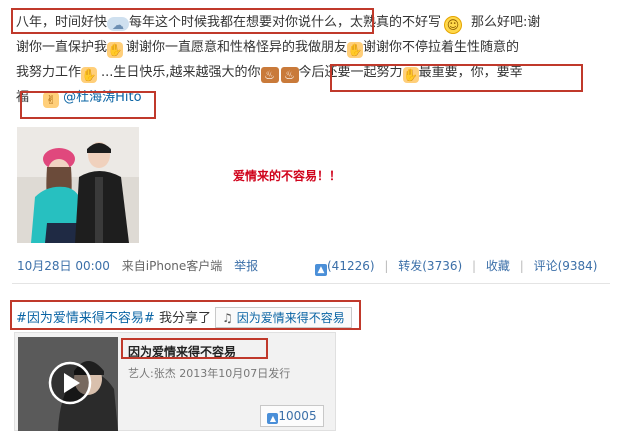 The height and width of the screenshot is (431, 621). Describe the element at coordinates (172, 266) in the screenshot. I see `post-source-link: 来自iPhone客户端` at that location.